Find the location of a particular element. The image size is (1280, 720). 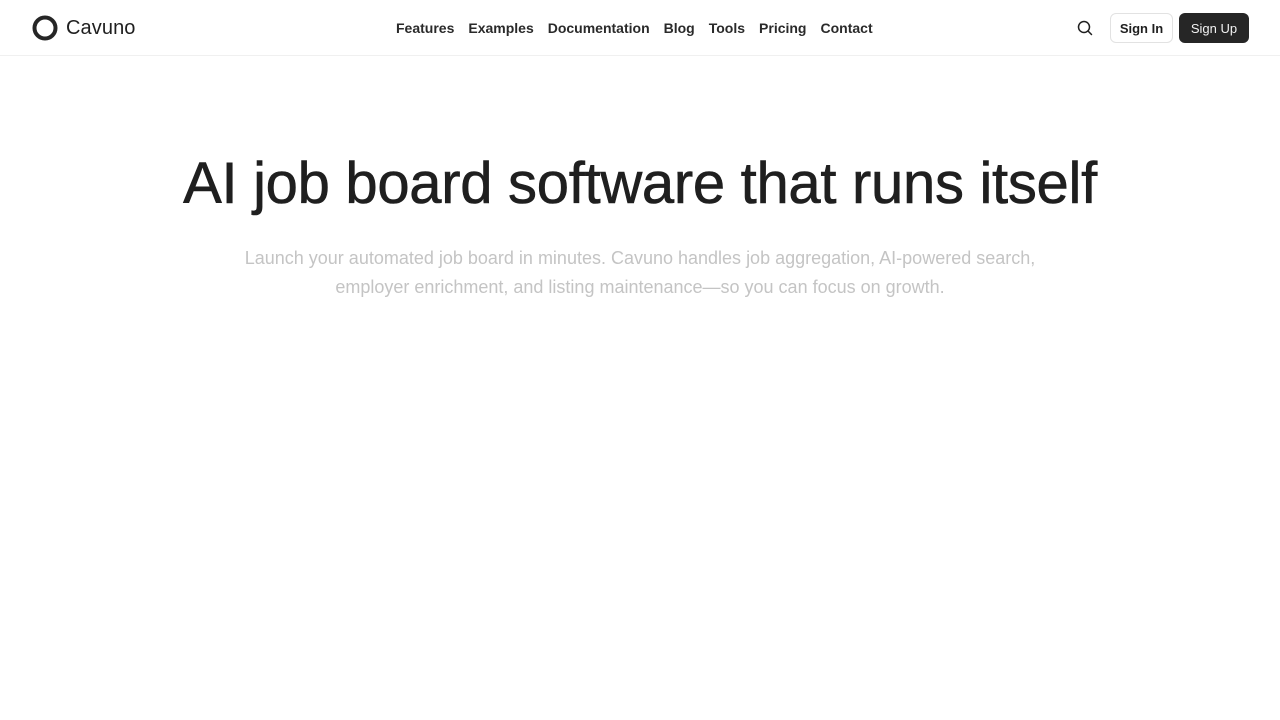

search-button is located at coordinates (1085, 28).